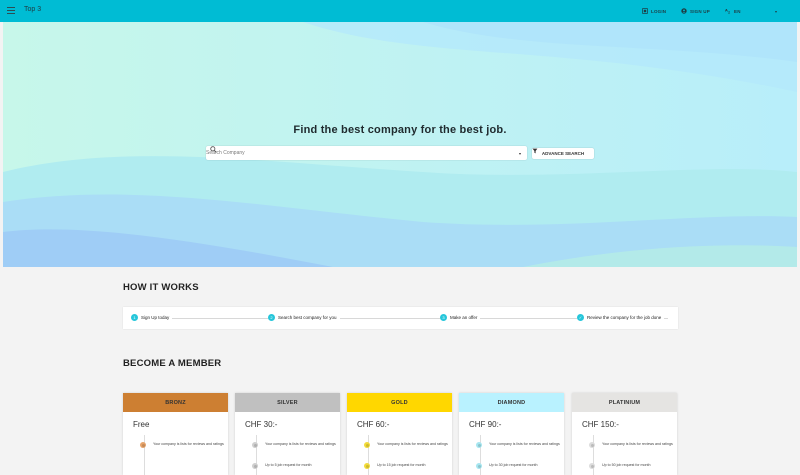 This screenshot has height=475, width=800. Describe the element at coordinates (485, 424) in the screenshot. I see `plan-price: CHF 90:-` at that location.